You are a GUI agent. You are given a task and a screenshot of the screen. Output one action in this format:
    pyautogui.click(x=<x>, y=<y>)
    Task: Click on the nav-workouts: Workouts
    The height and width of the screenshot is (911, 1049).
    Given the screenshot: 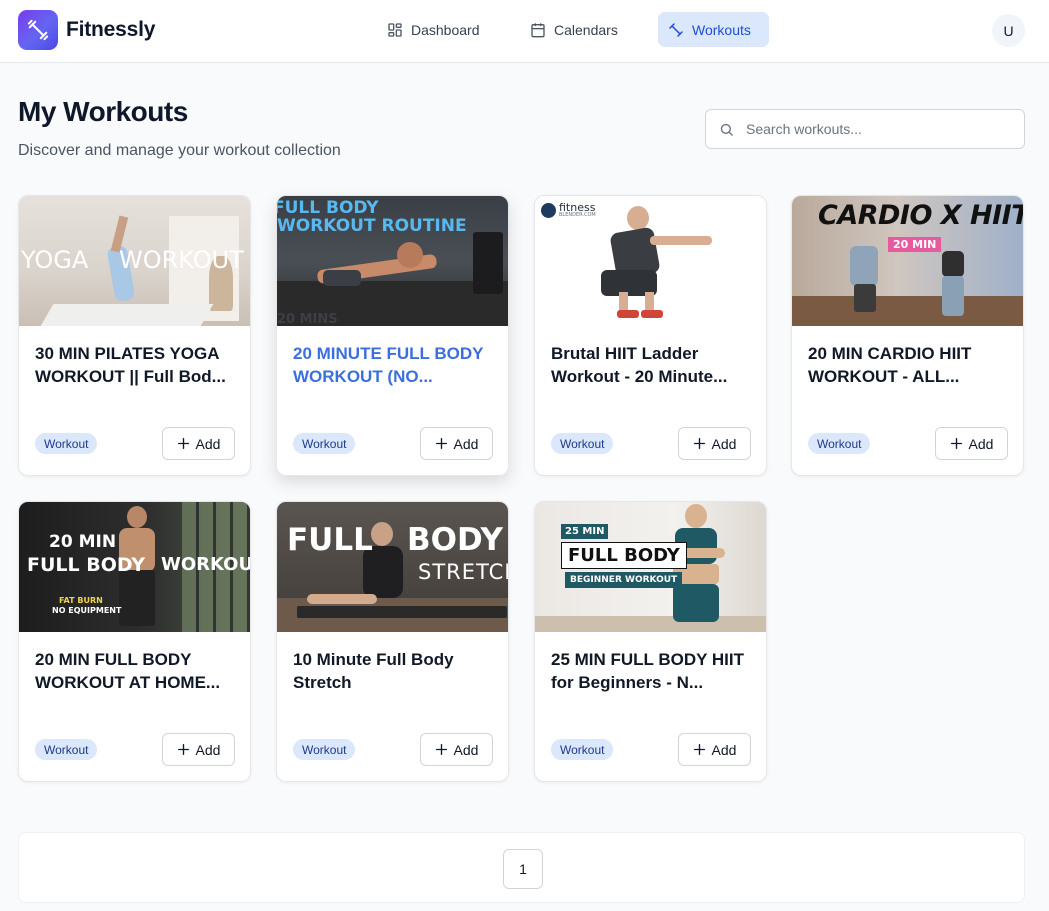 What is the action you would take?
    pyautogui.click(x=713, y=29)
    